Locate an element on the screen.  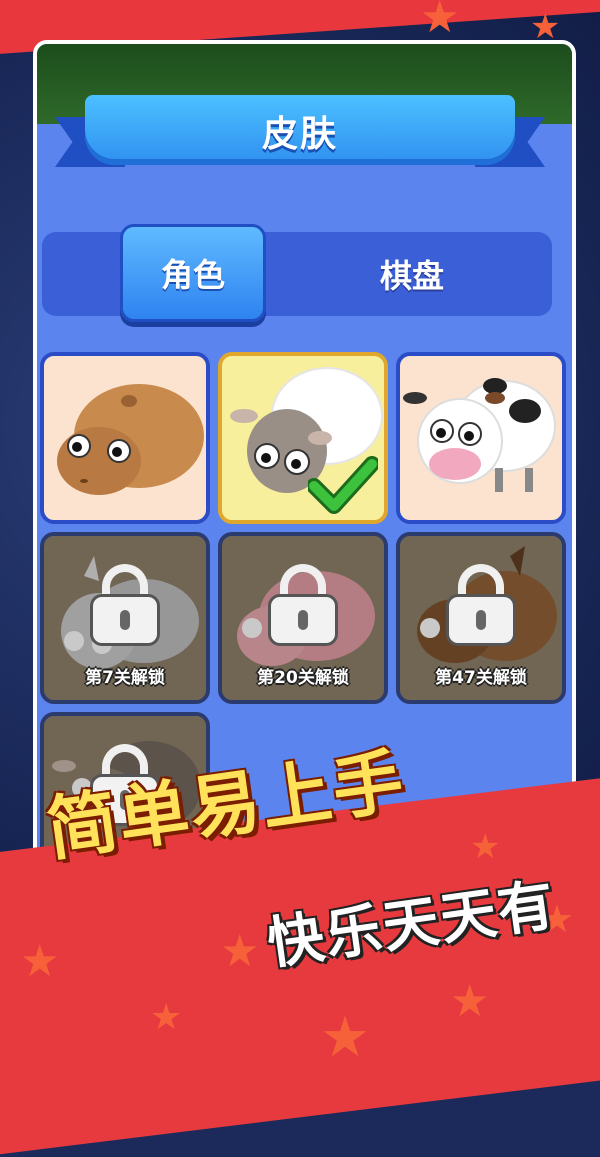
page-title: 皮肤 is located at coordinates (299, 134).